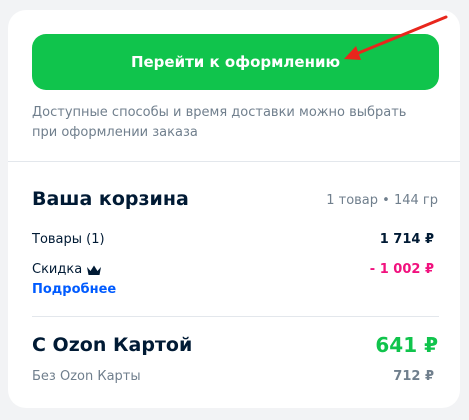  I want to click on no-card-label: Без Ozon Карты, so click(86, 376).